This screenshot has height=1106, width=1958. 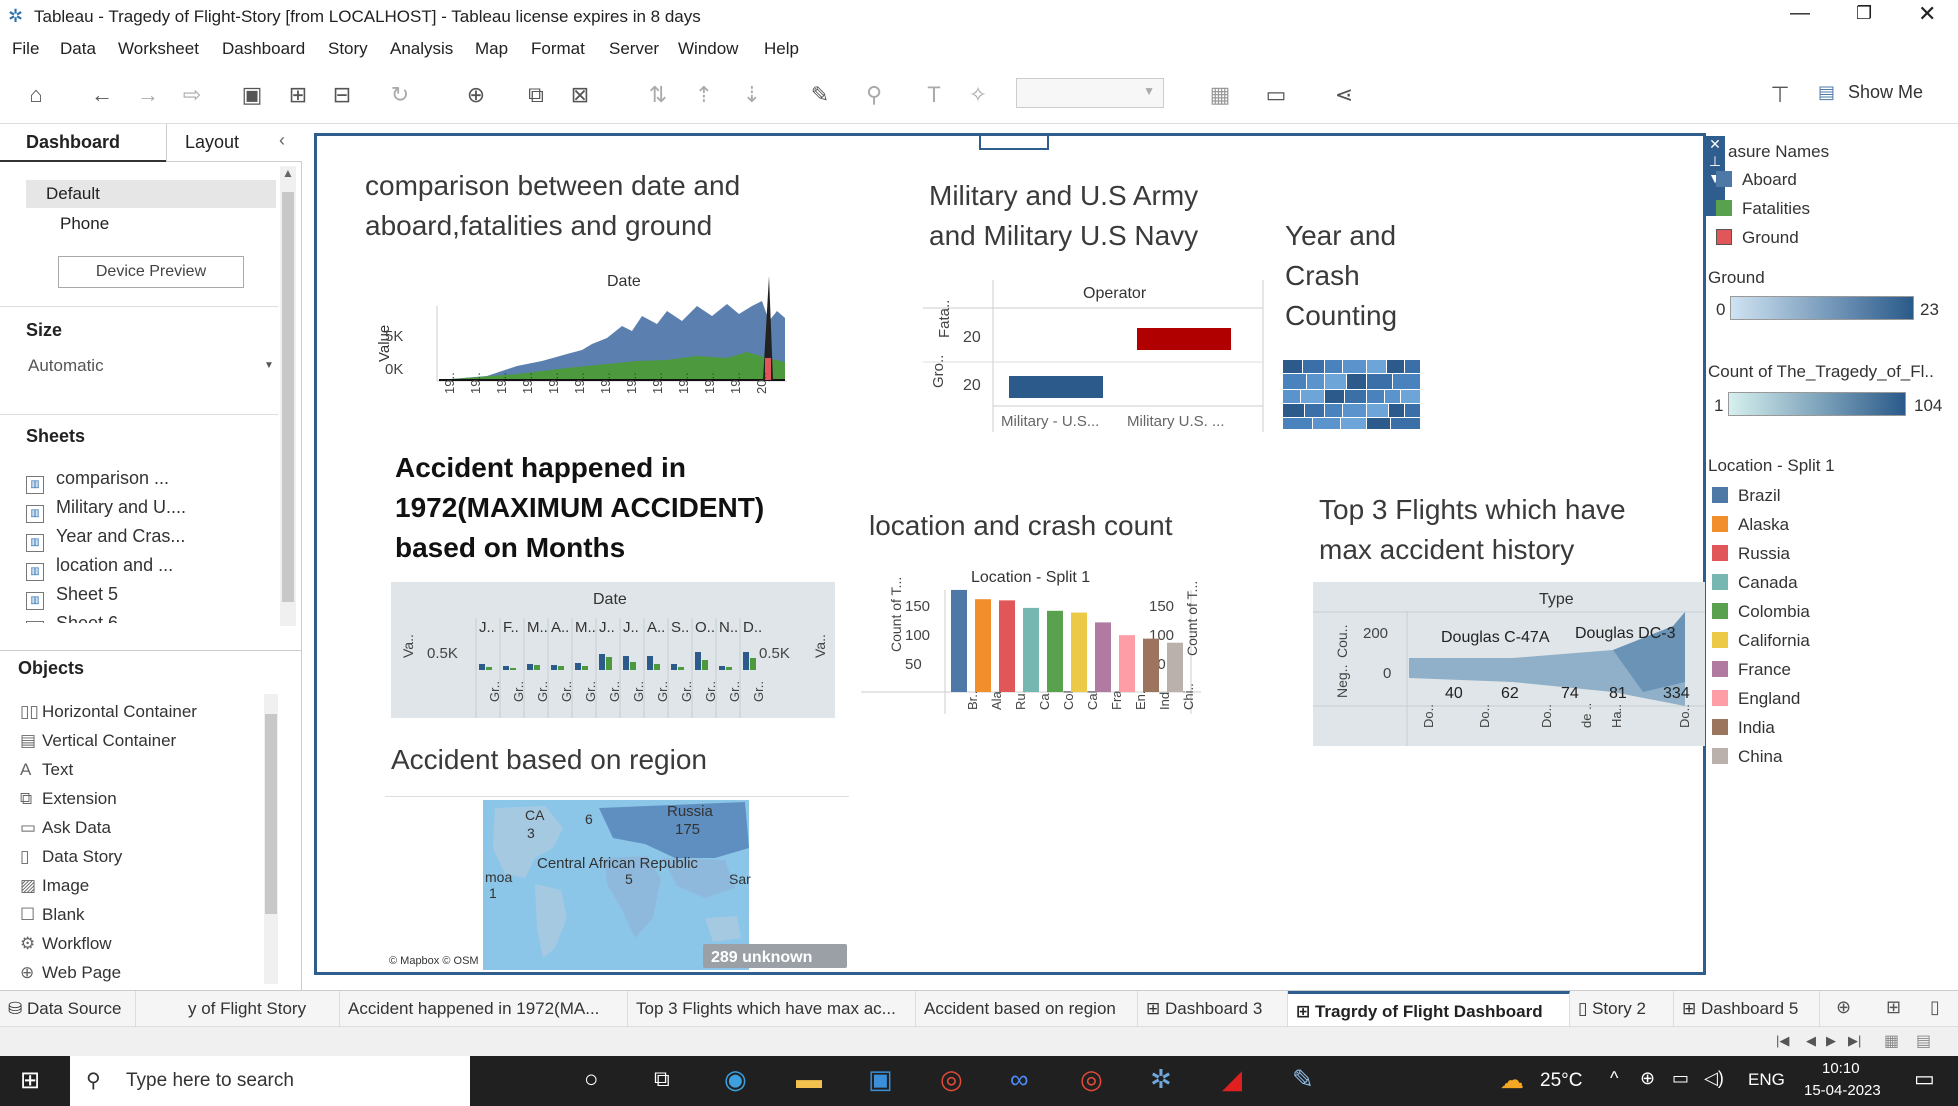 What do you see at coordinates (1622, 1009) in the screenshot?
I see `tab-story-2: ▯ Story 2` at bounding box center [1622, 1009].